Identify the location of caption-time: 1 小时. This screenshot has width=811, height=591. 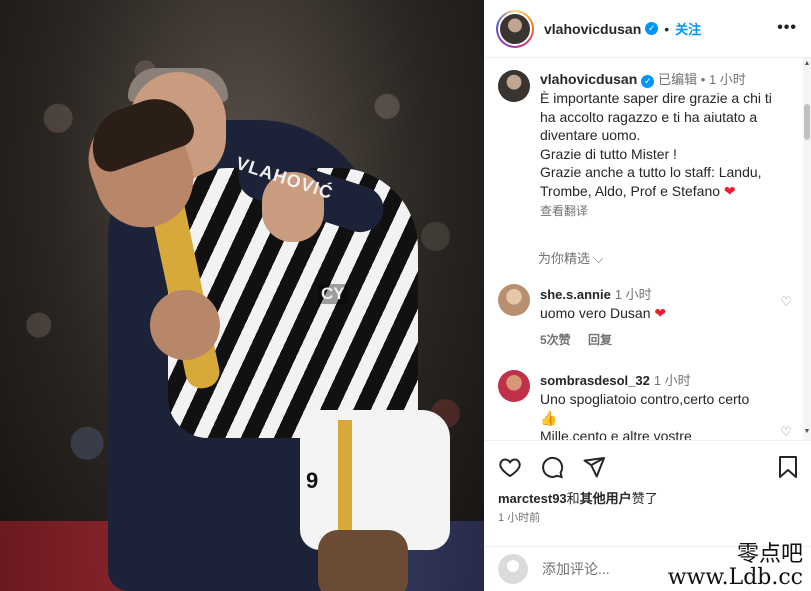
(727, 79).